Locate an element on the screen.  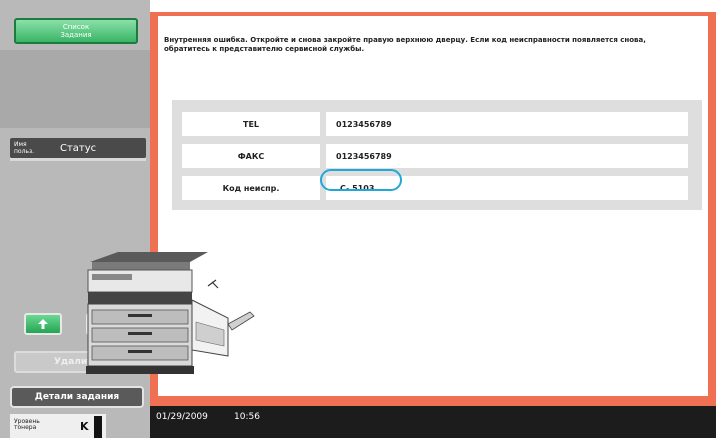
arrow-up-icon is located at coordinates (43, 324).